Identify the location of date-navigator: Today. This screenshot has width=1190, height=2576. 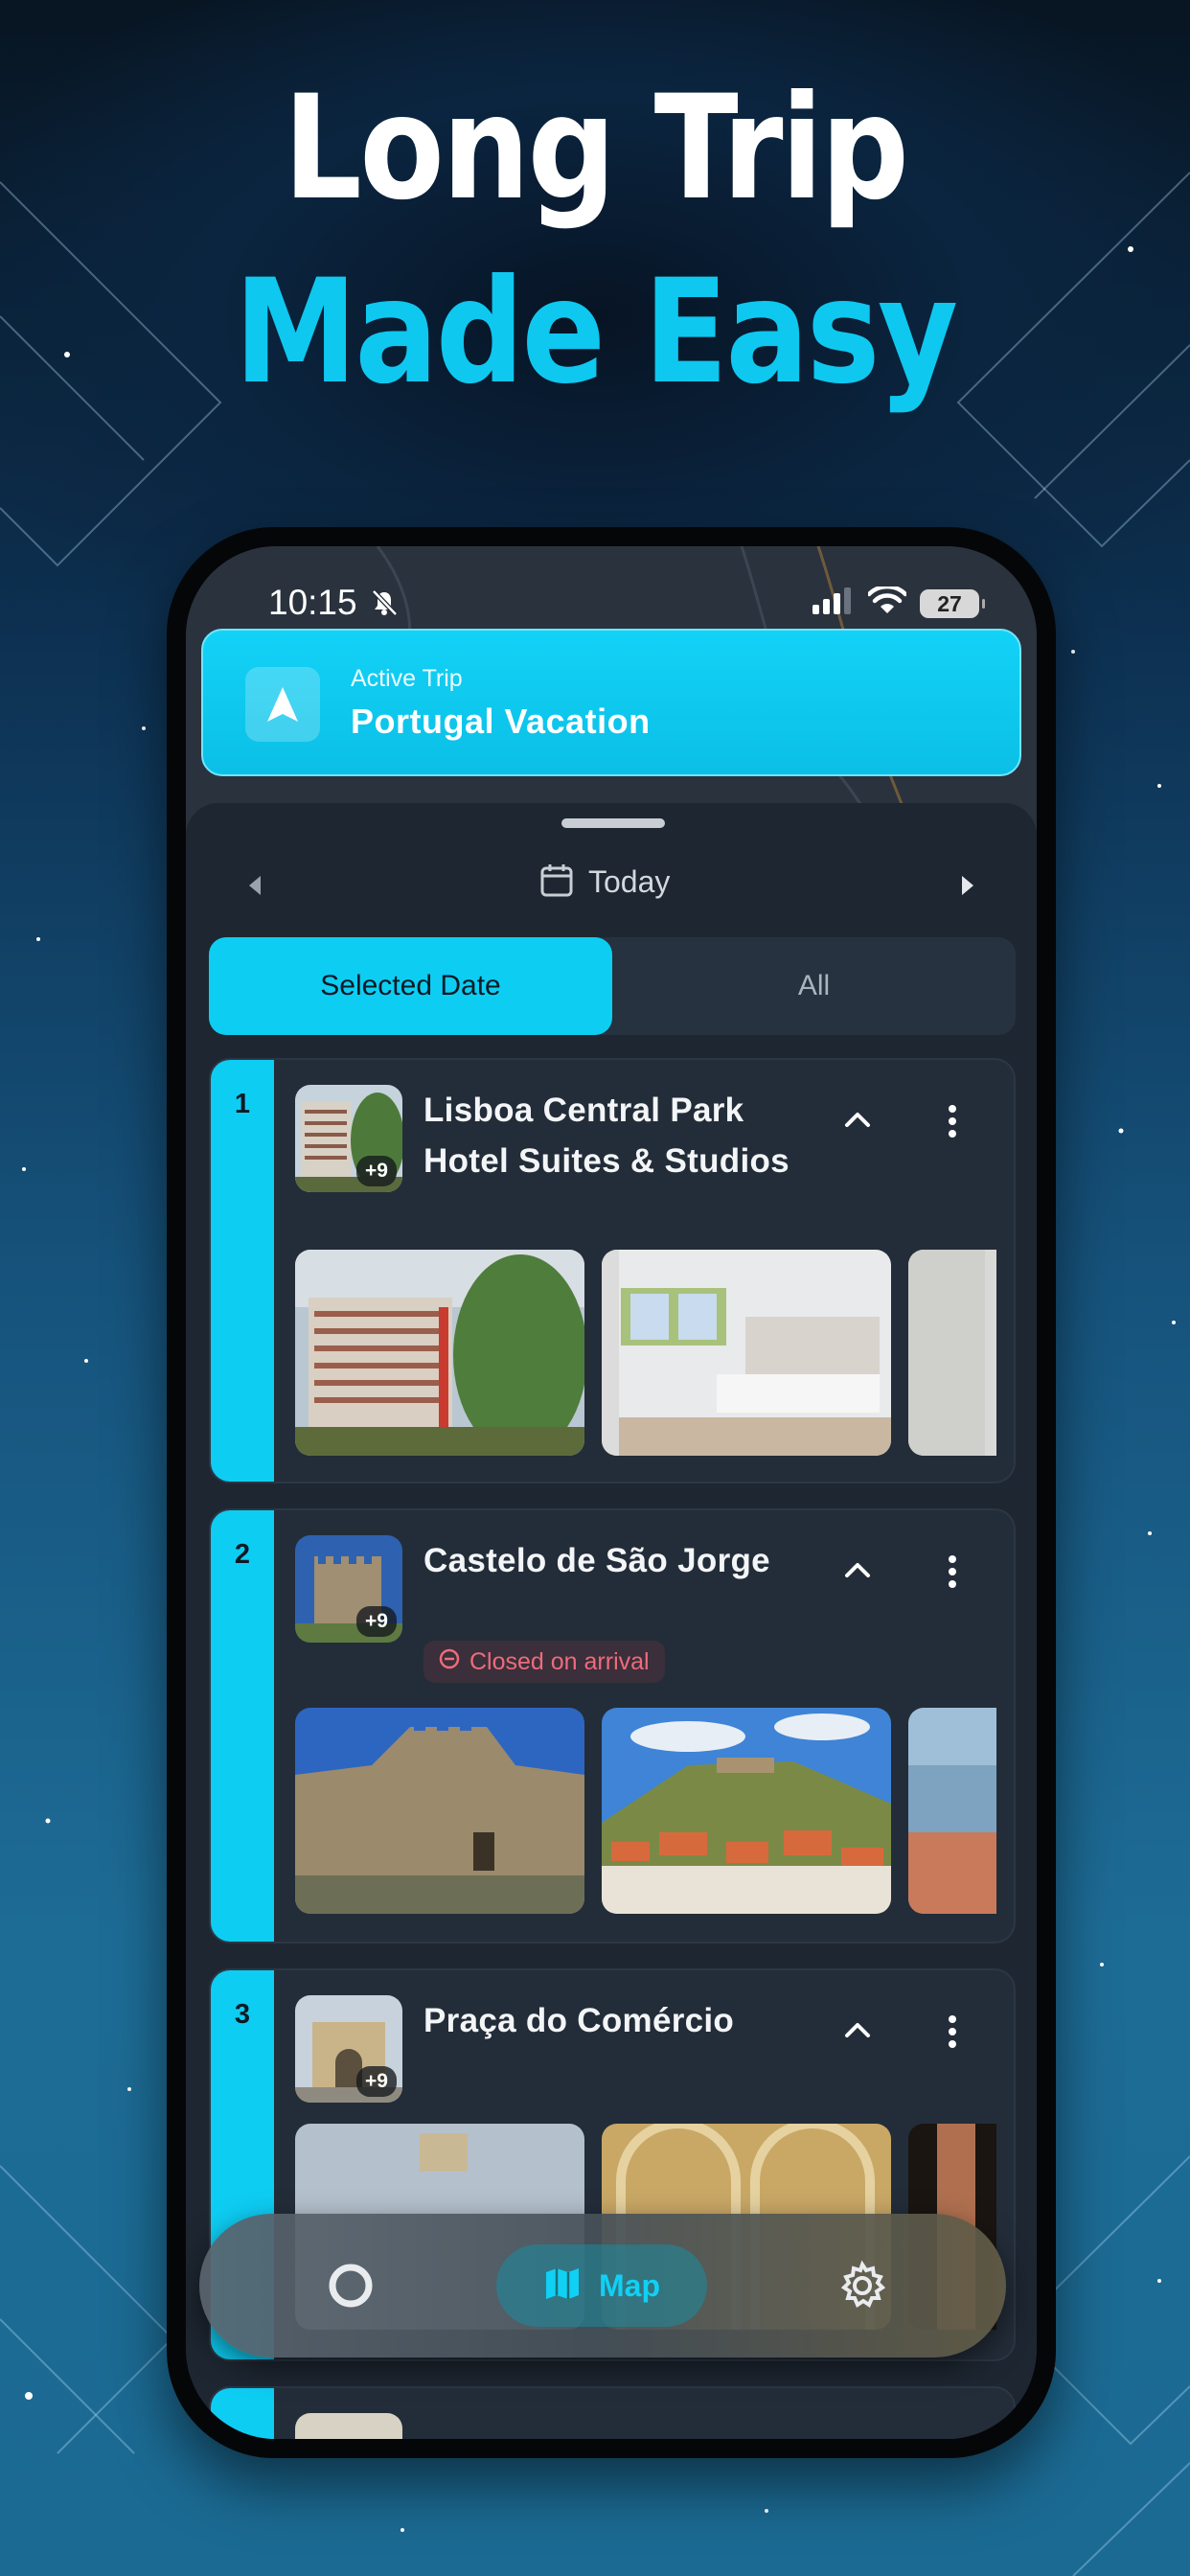
(611, 885).